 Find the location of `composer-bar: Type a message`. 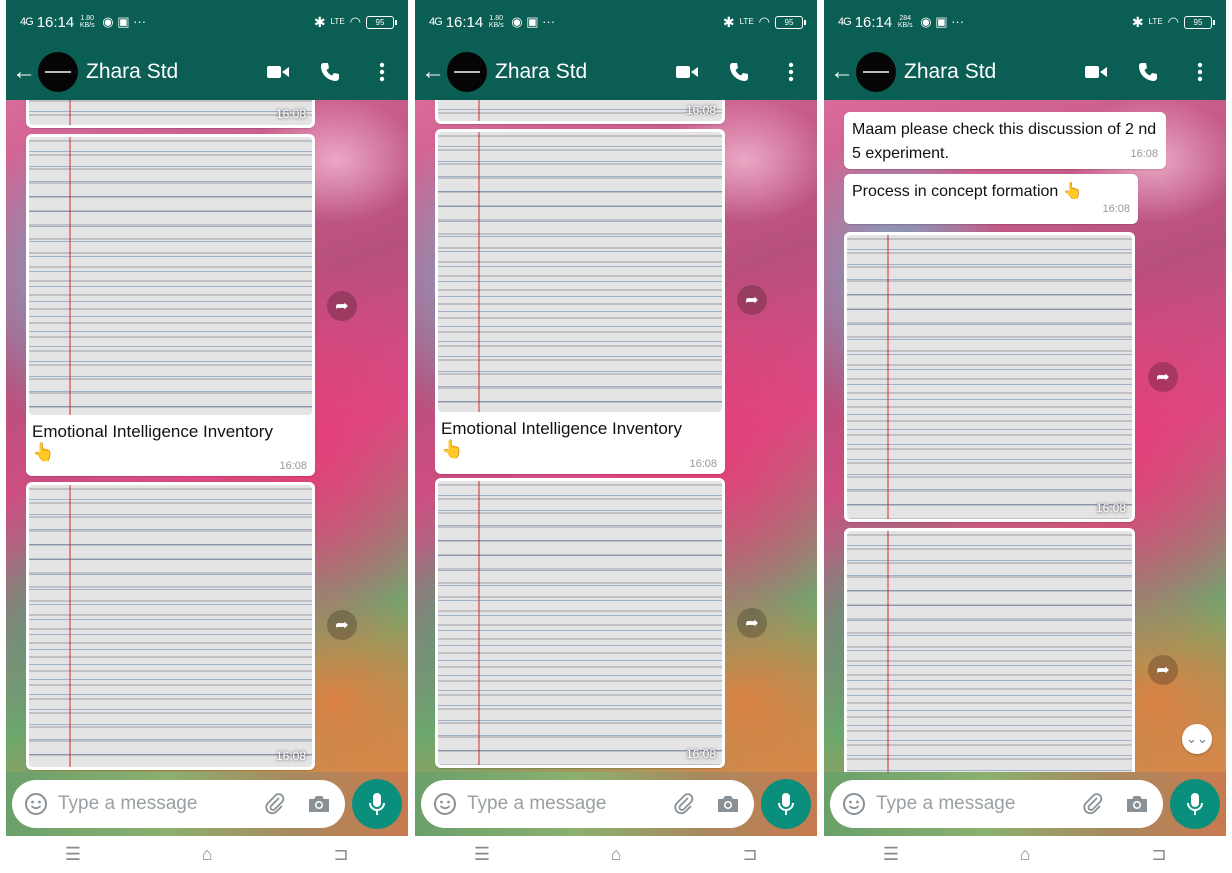

composer-bar: Type a message is located at coordinates (616, 804).